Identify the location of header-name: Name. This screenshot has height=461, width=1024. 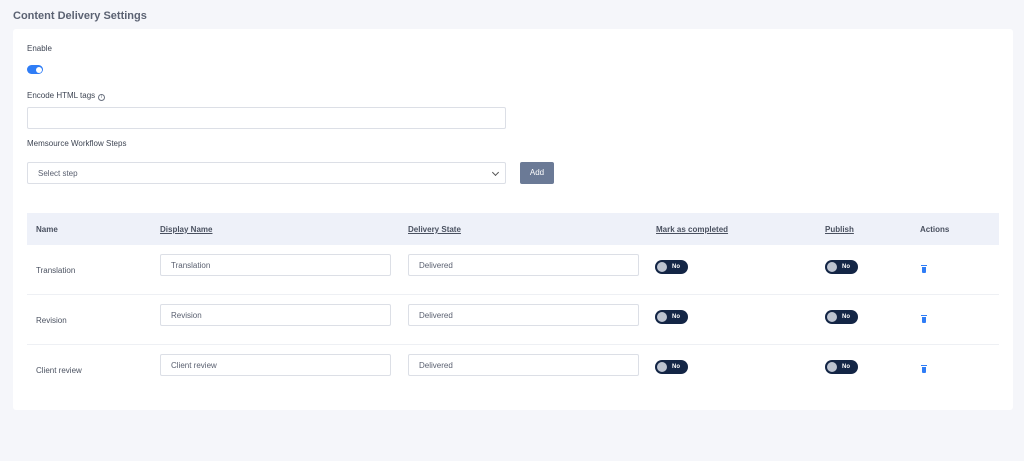
(47, 229).